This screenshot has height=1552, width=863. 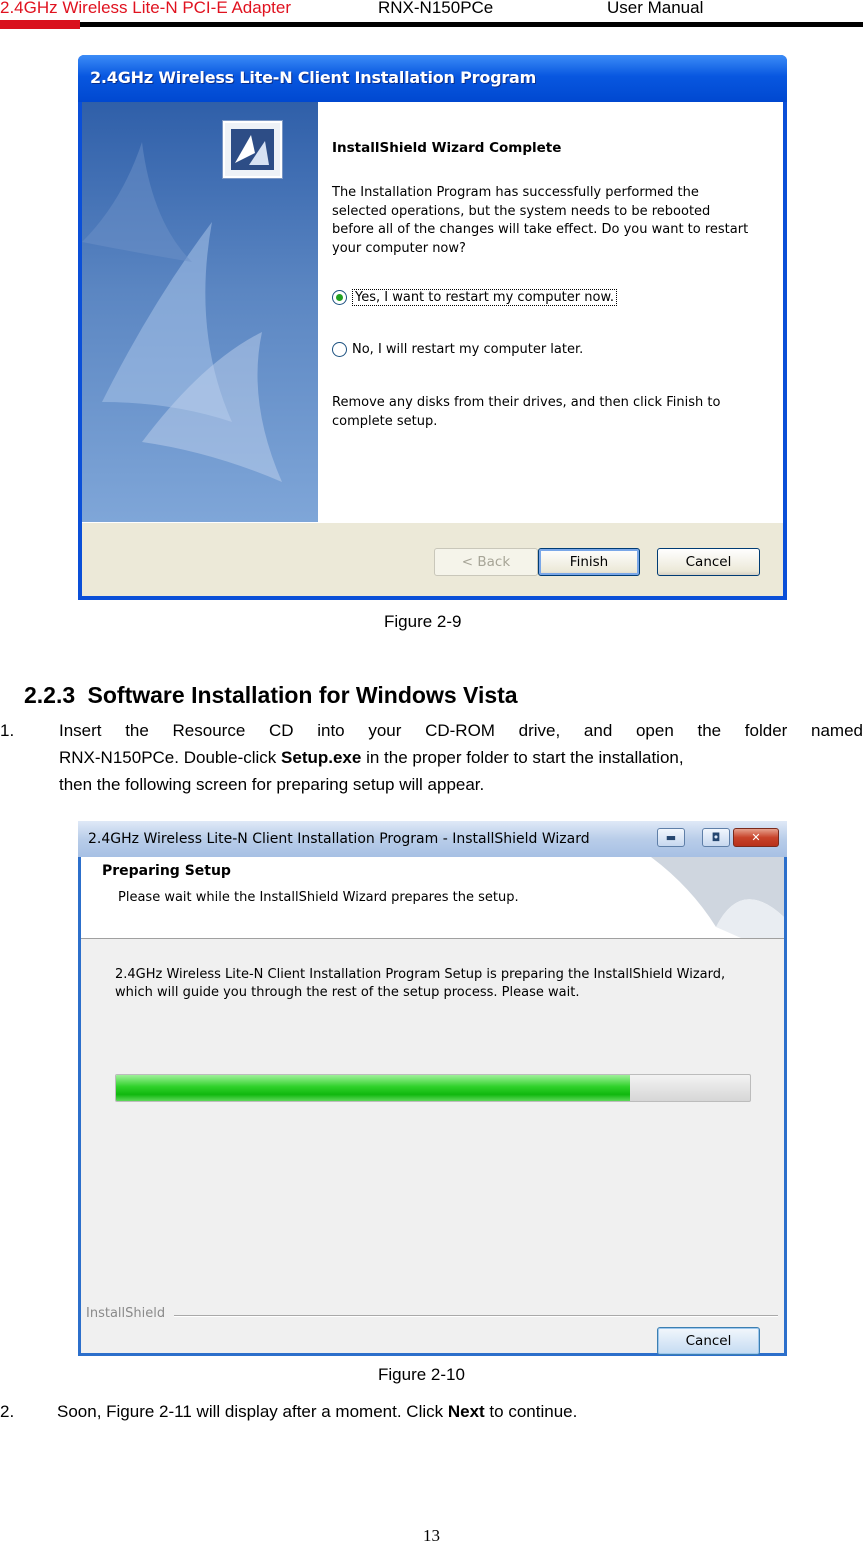 What do you see at coordinates (486, 562) in the screenshot?
I see `back-button: < Back` at bounding box center [486, 562].